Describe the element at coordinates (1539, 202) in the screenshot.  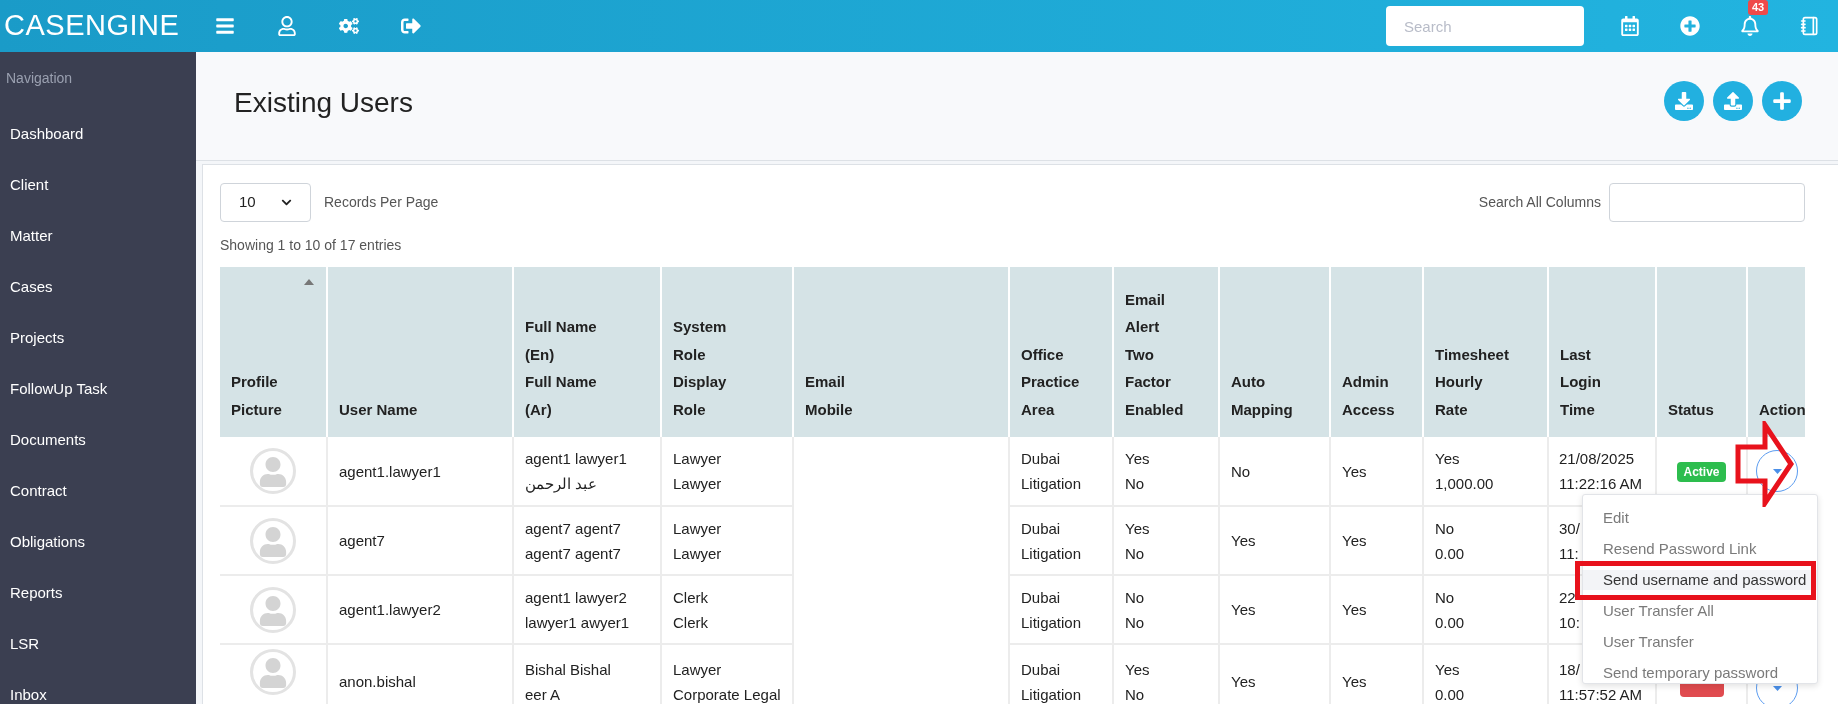
I see `search-label: Search All Columns` at that location.